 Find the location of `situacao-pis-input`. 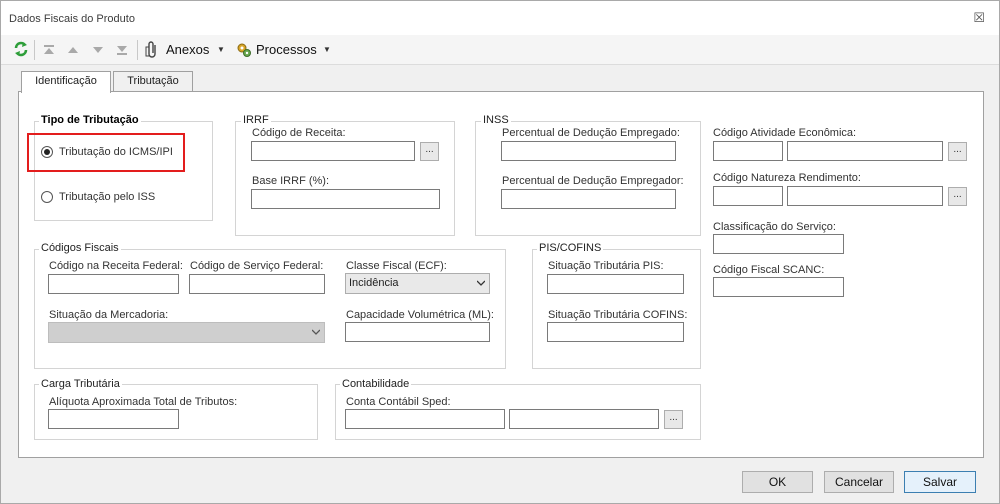

situacao-pis-input is located at coordinates (615, 284).